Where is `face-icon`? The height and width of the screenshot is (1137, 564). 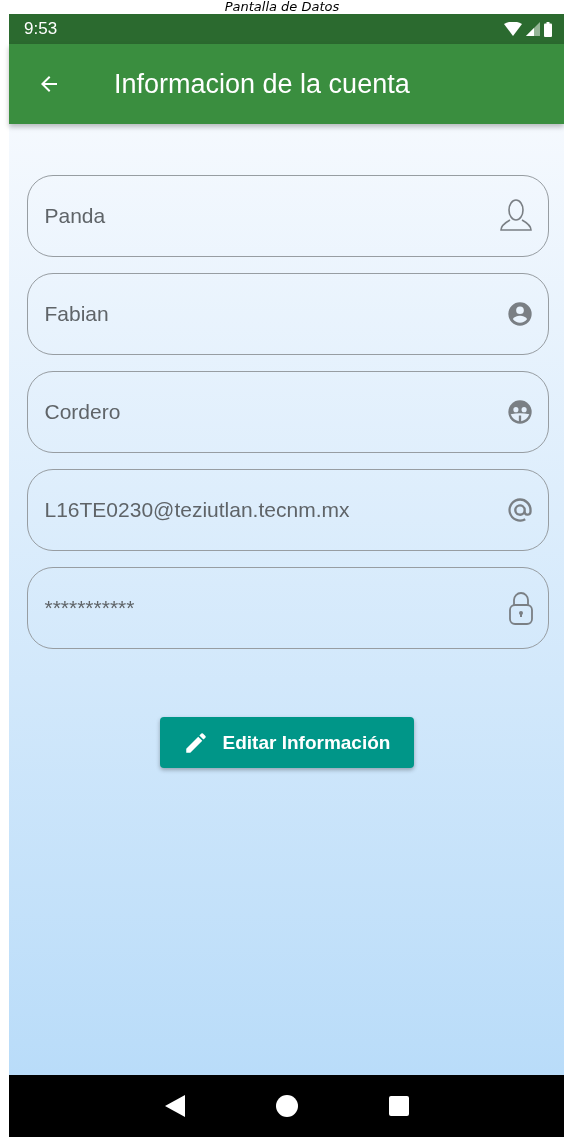
face-icon is located at coordinates (519, 412).